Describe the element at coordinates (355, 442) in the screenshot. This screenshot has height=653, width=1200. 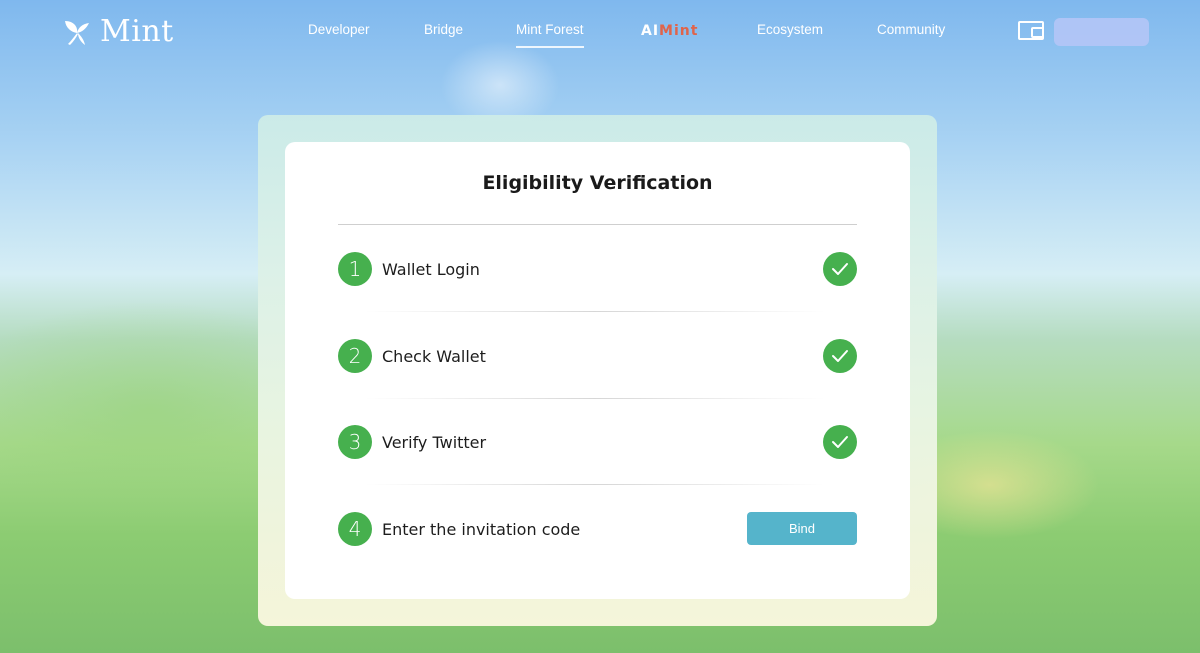
I see `step-number: 3` at that location.